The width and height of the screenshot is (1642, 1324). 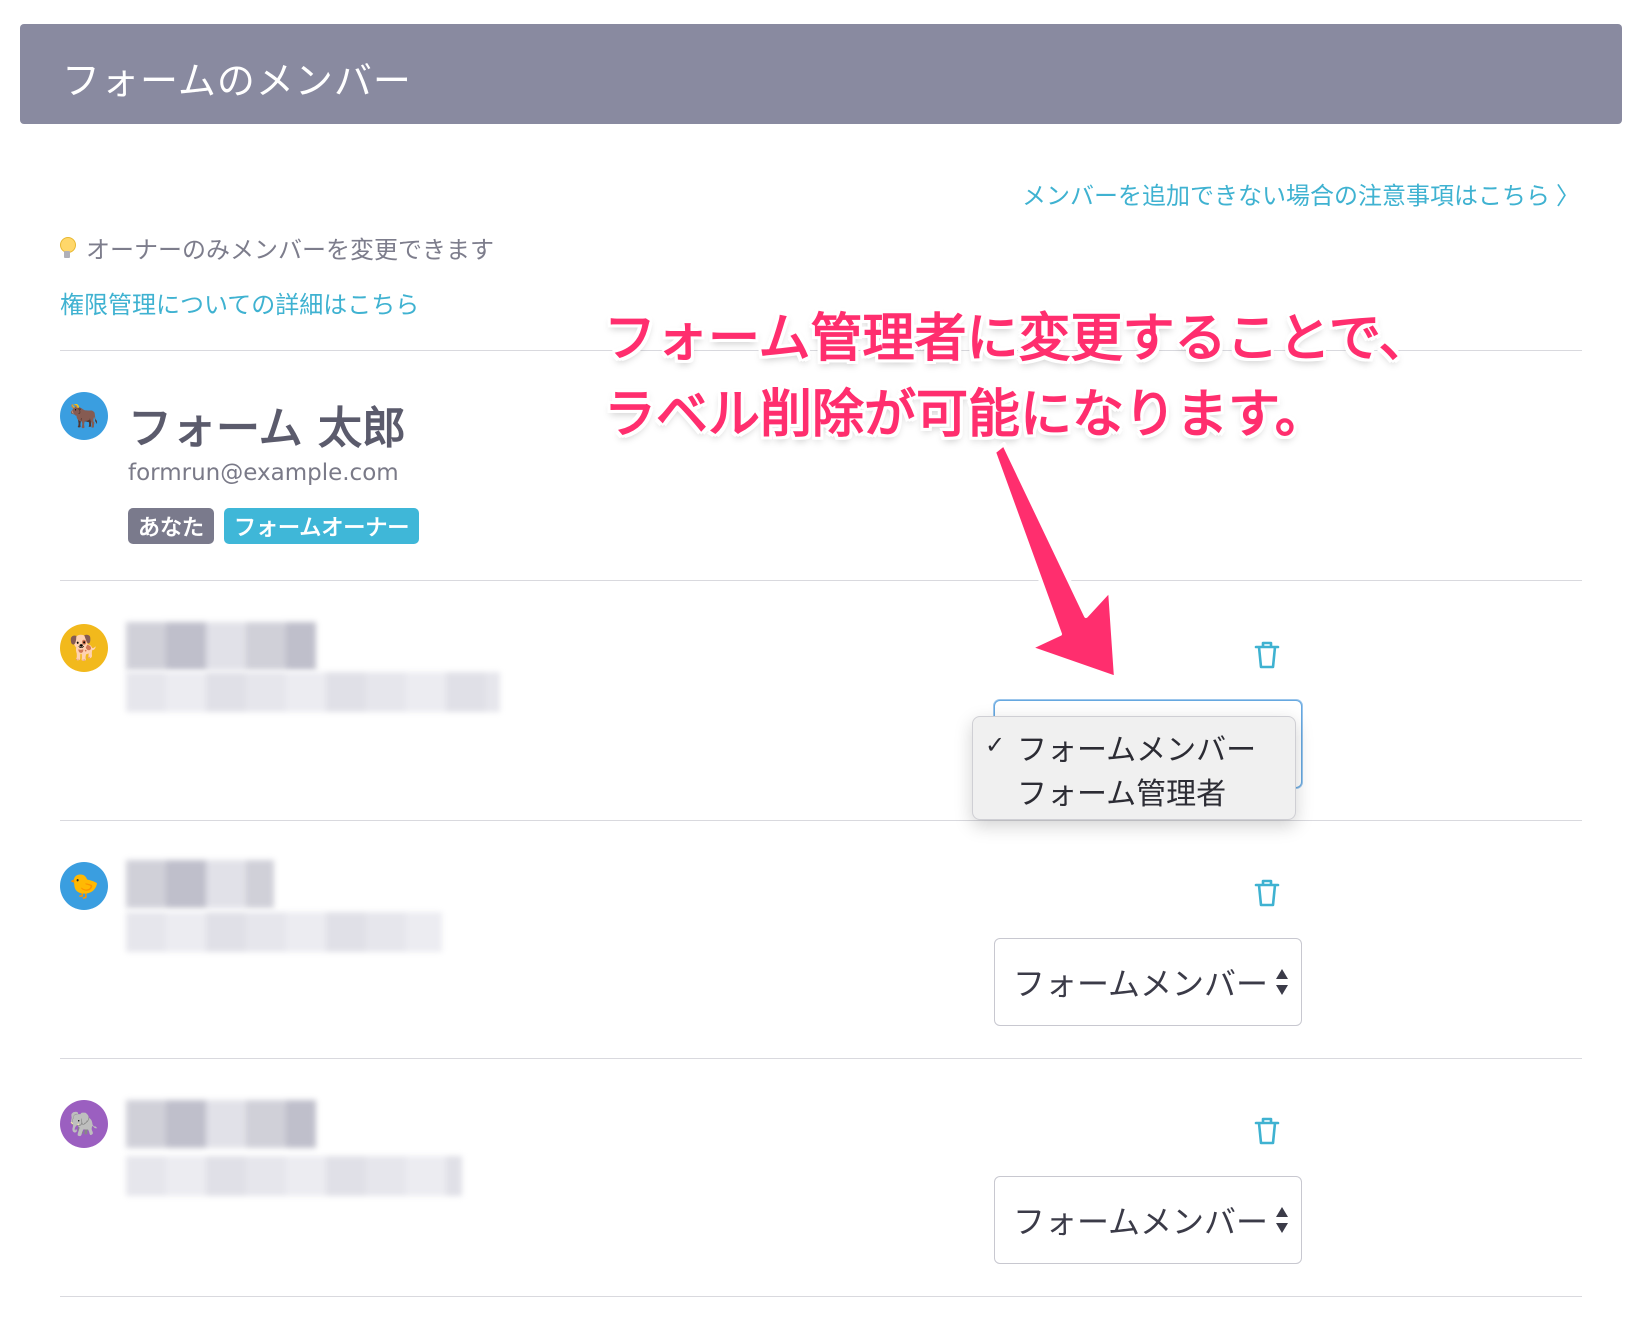 I want to click on chevron-right-icon: 〉, so click(x=1568, y=196).